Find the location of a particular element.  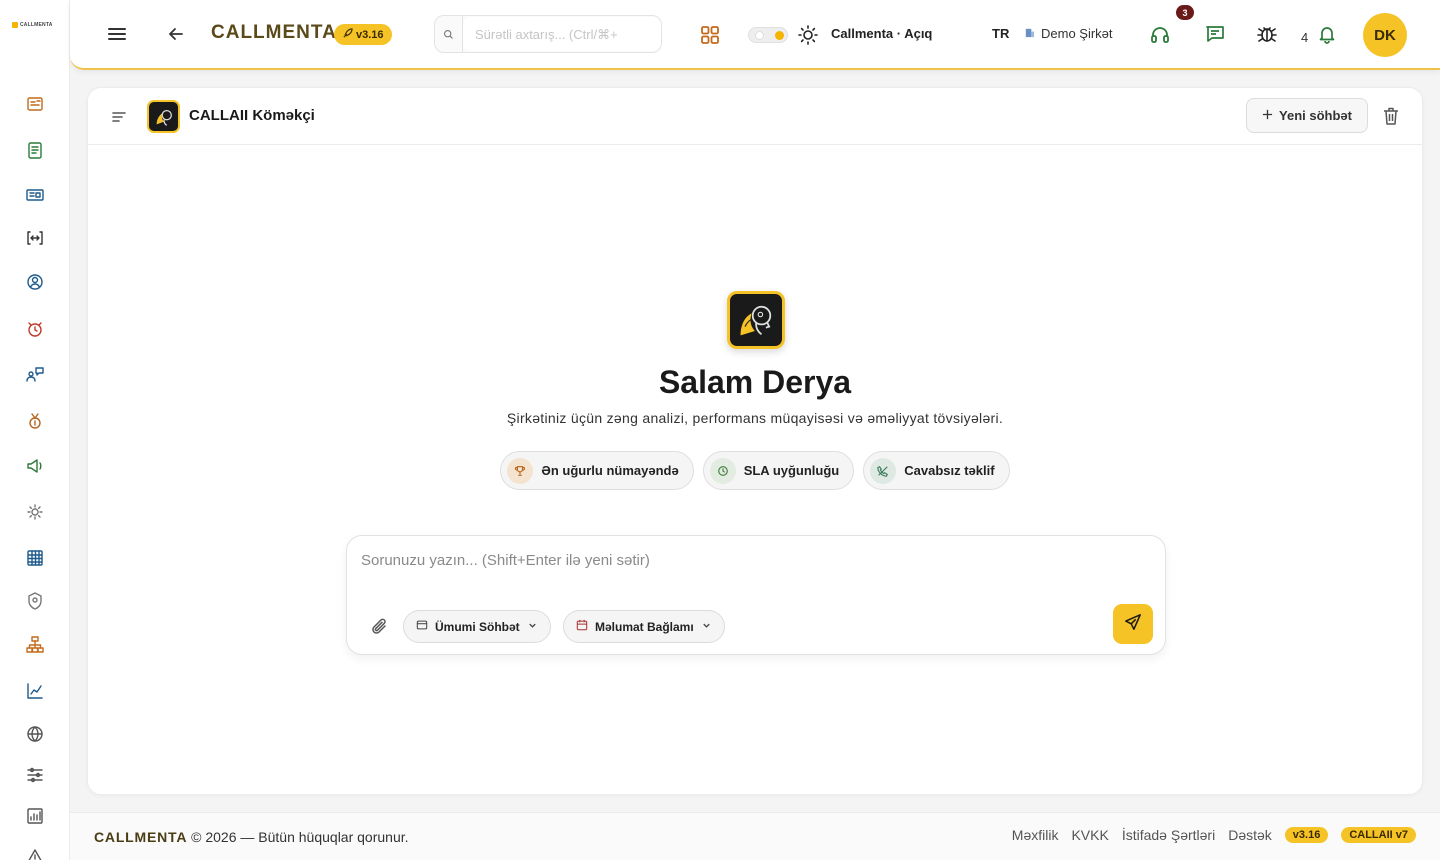

user-avatar: DK is located at coordinates (1385, 35).